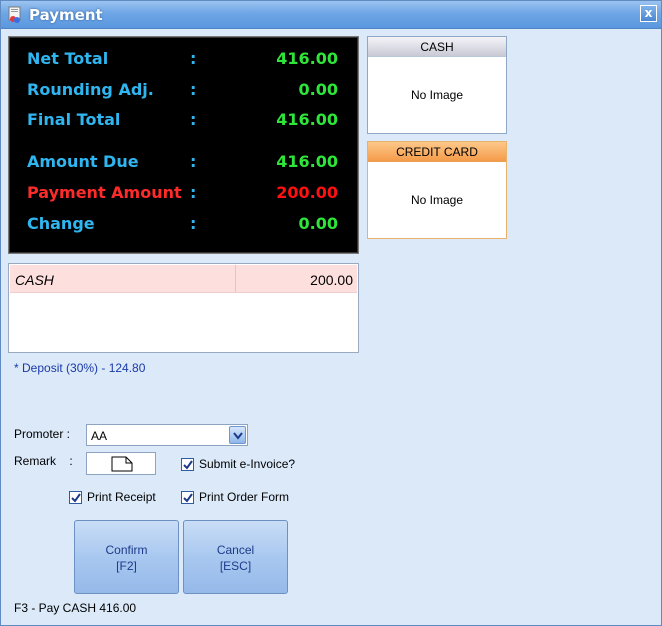 The width and height of the screenshot is (662, 626). I want to click on credit-card-header: CREDIT CARD, so click(437, 152).